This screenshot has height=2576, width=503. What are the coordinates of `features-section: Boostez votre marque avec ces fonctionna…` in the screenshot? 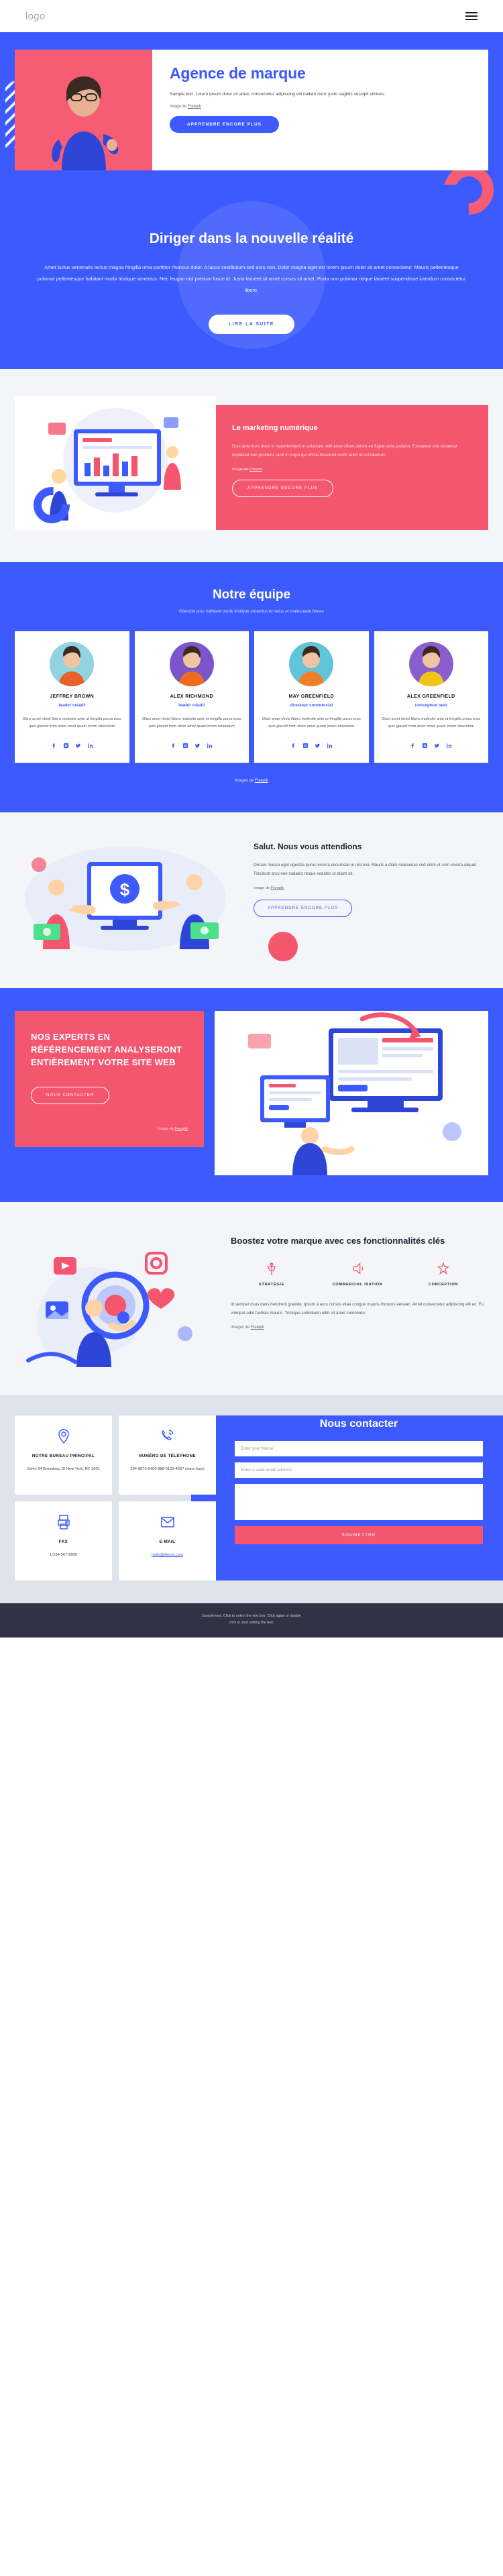 It's located at (251, 1299).